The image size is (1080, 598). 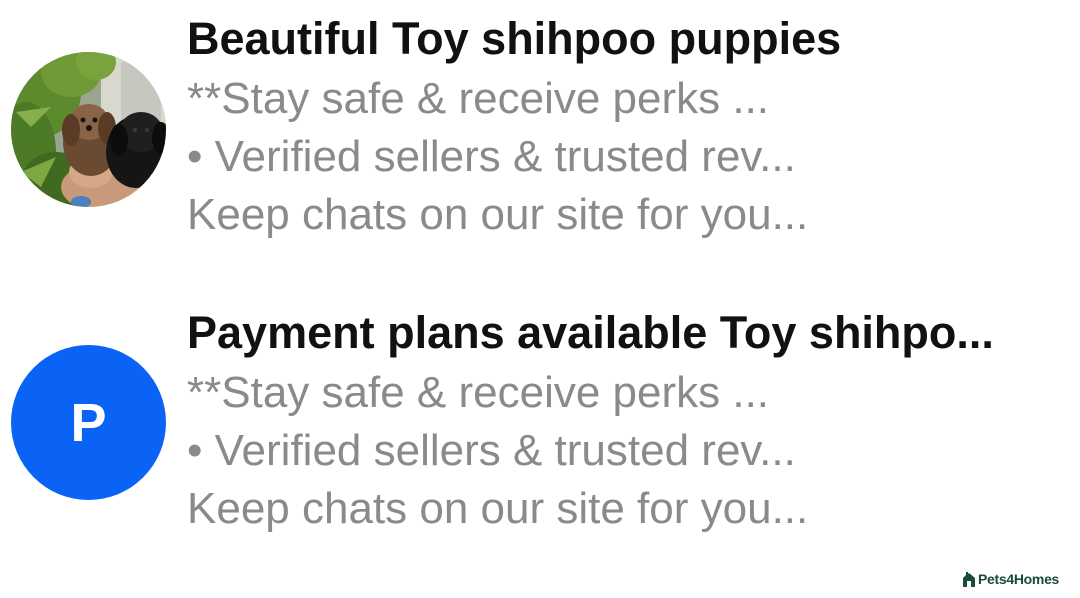 I want to click on pets4homes-watermark: Pets4Homes, so click(x=1010, y=579).